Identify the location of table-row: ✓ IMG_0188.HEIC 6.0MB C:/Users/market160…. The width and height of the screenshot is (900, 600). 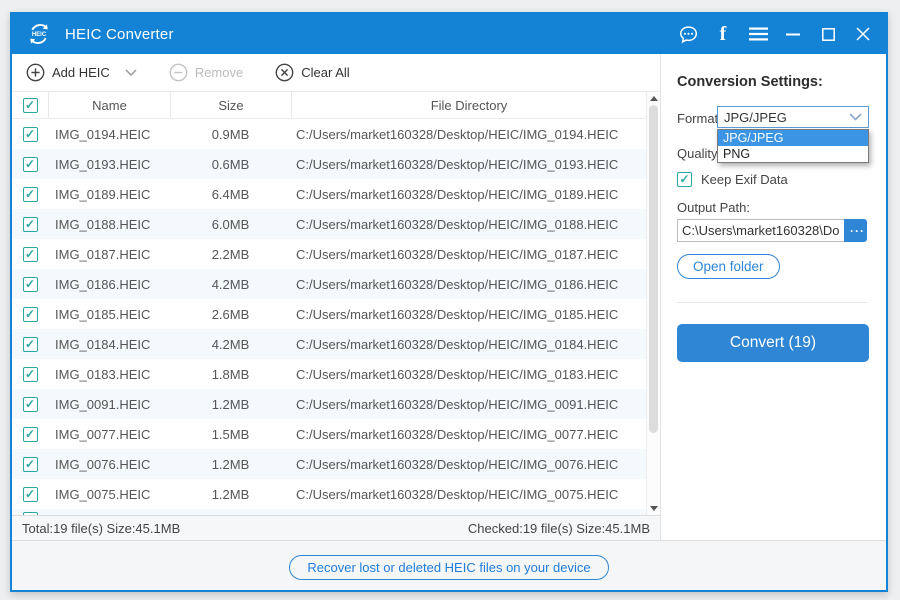
(336, 224).